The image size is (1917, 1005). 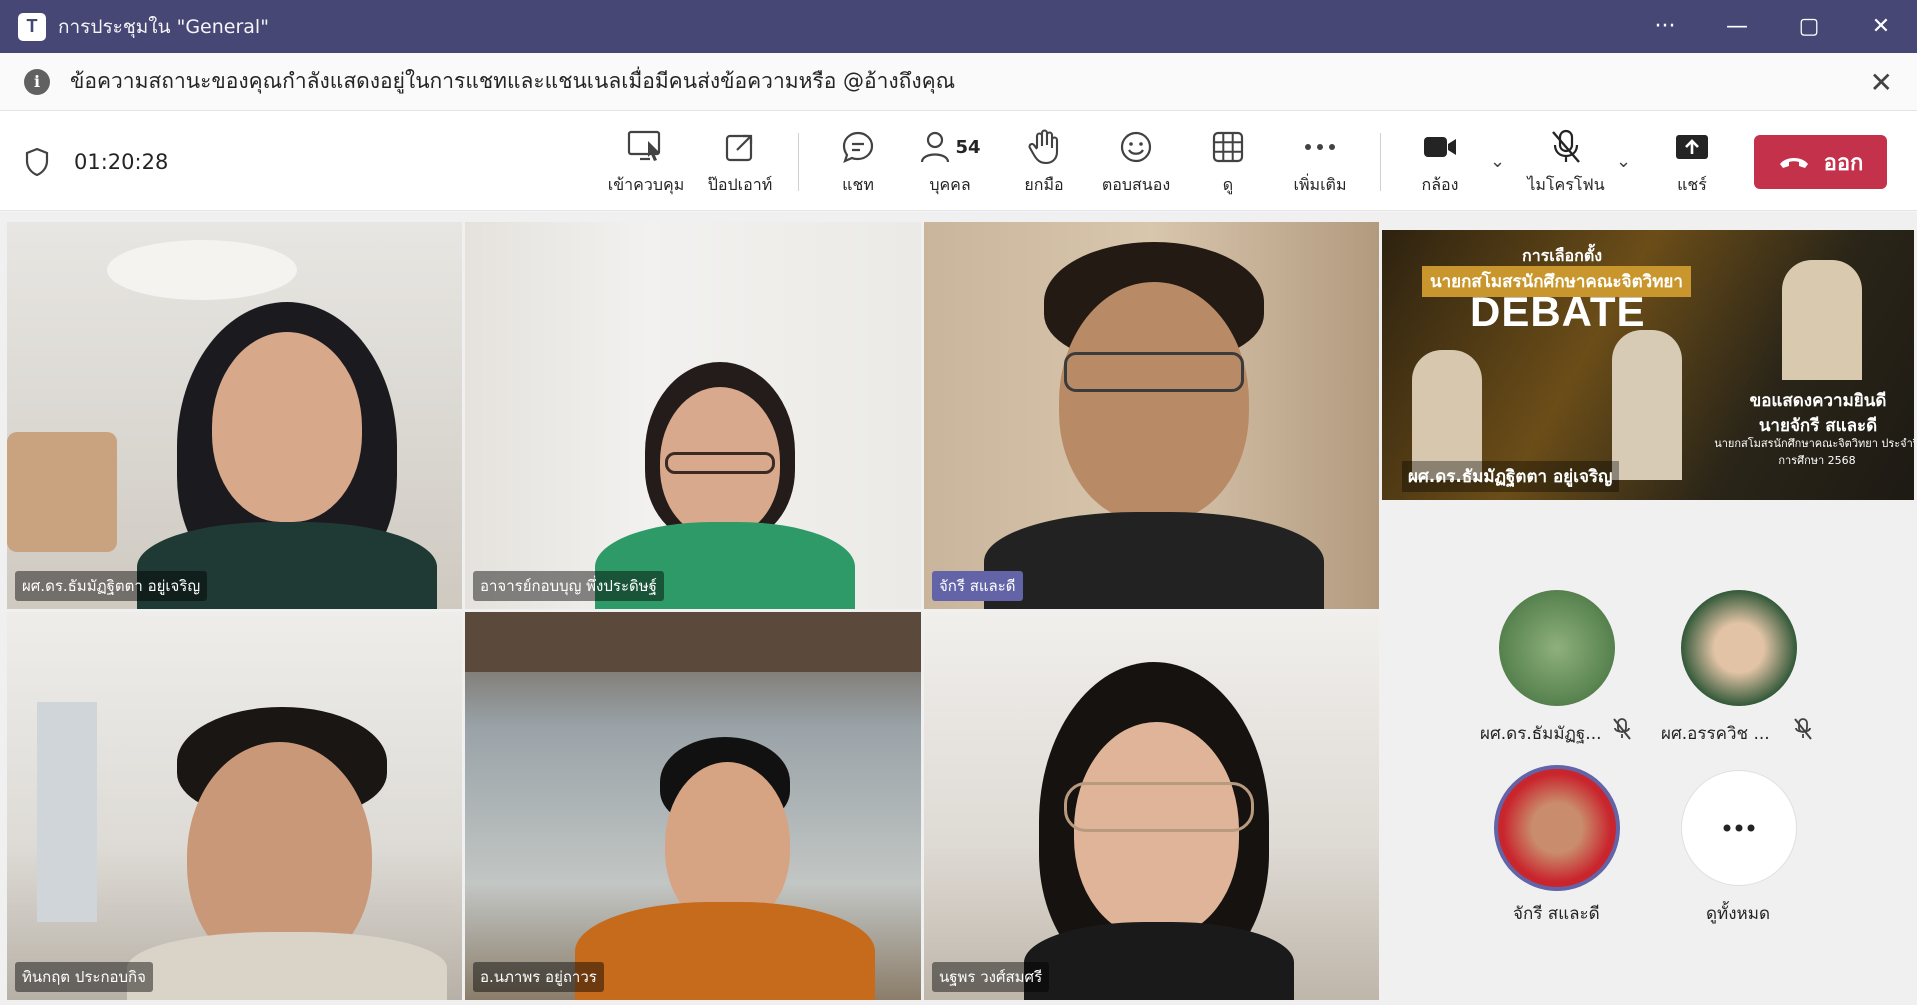 What do you see at coordinates (740, 163) in the screenshot?
I see `popout-button: ป๊อปเอาท์` at bounding box center [740, 163].